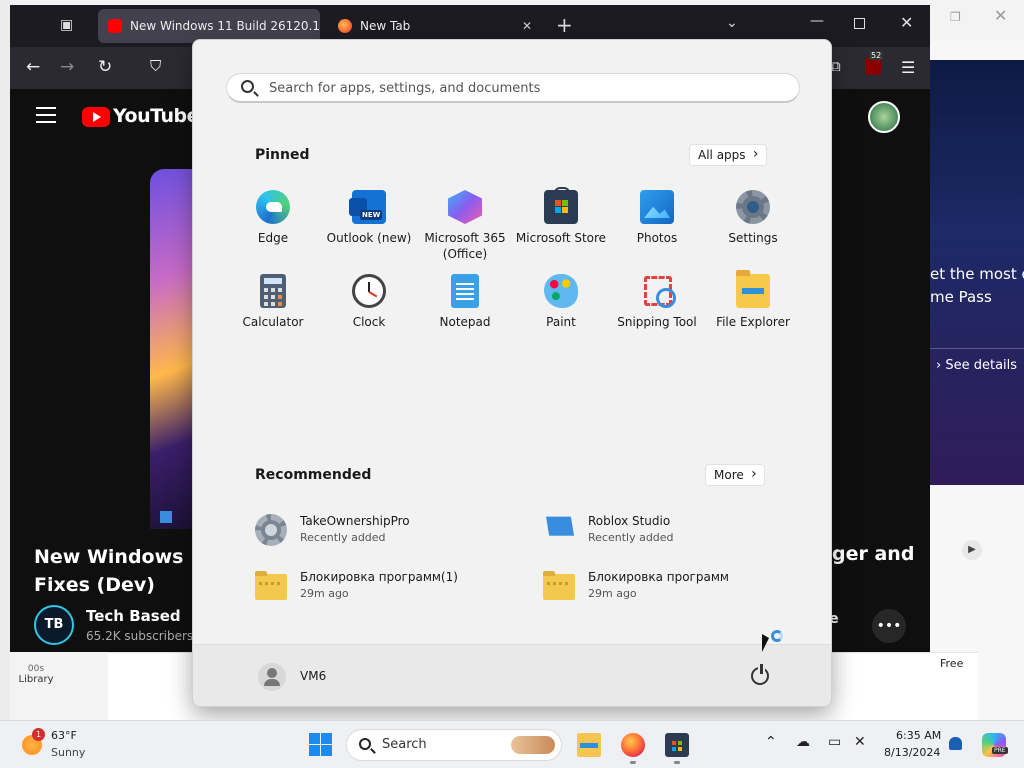 The image size is (1024, 768). What do you see at coordinates (908, 67) in the screenshot?
I see `app-menu-hamburger-icon: ☰` at bounding box center [908, 67].